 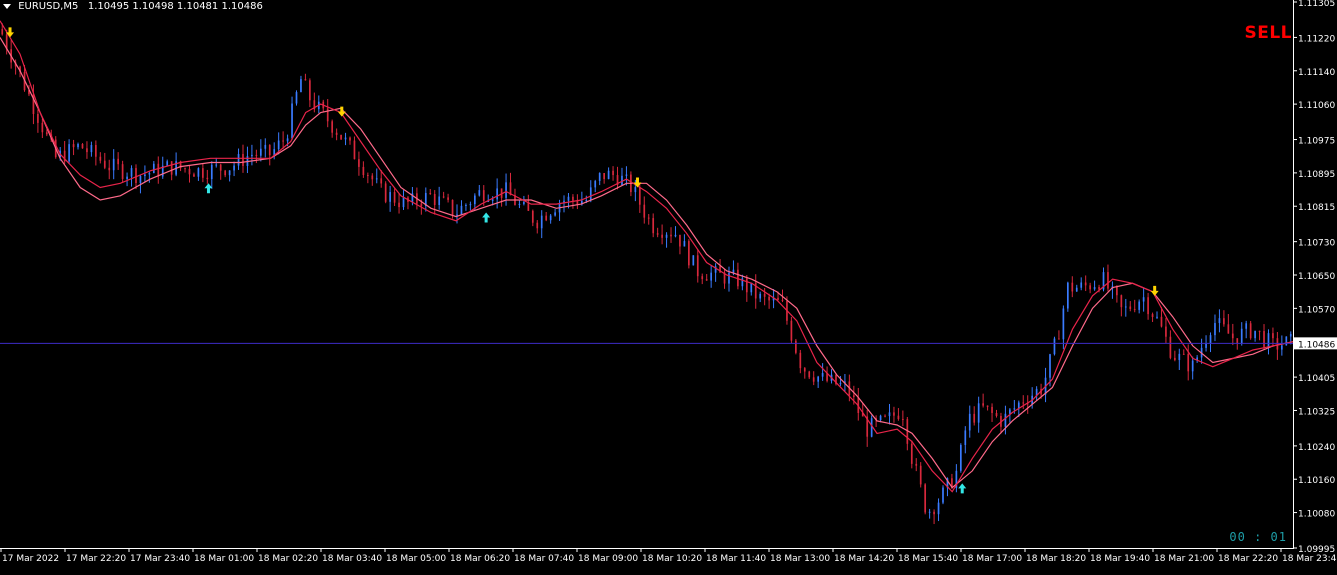 I want to click on y-tick-label: 1.10240, so click(x=1316, y=448).